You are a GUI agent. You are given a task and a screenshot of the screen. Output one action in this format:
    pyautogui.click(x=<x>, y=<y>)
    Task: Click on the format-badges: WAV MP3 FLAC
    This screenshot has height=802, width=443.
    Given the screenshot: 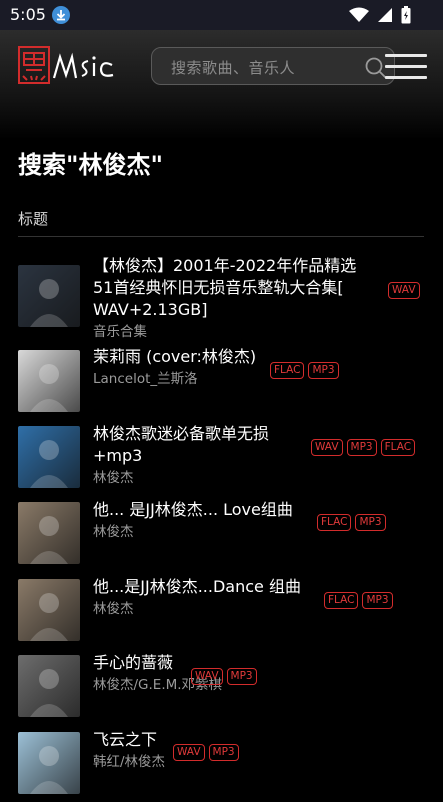 What is the action you would take?
    pyautogui.click(x=363, y=447)
    